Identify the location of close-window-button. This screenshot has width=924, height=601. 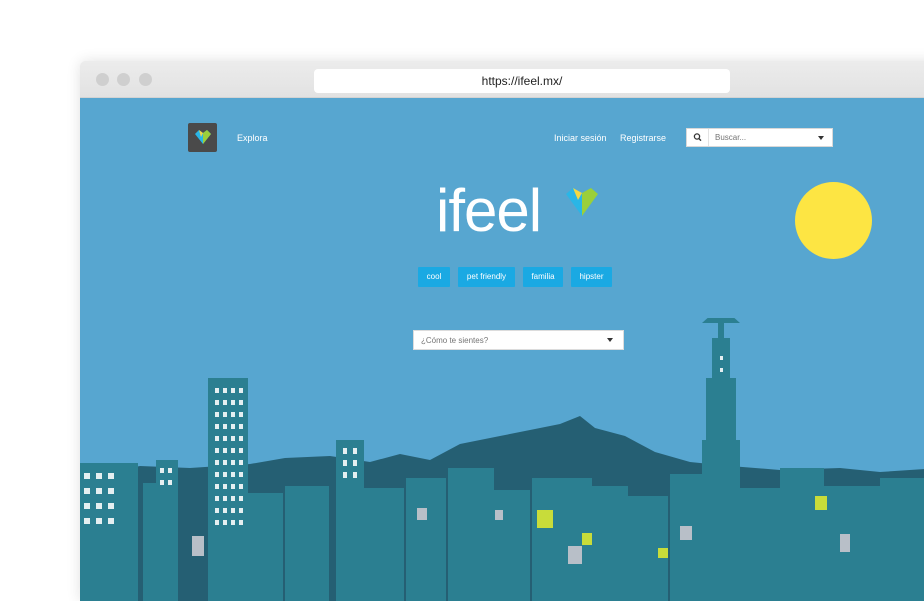
(102, 79).